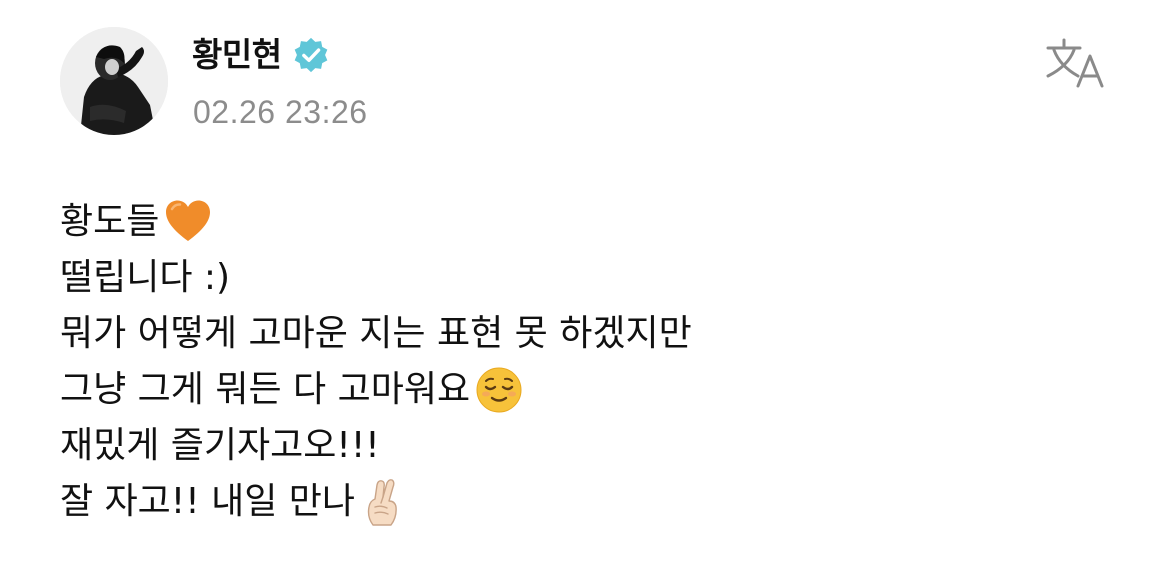 This screenshot has height=570, width=1169. I want to click on post-line-text: 잘 자고!! 내일 만나, so click(208, 501).